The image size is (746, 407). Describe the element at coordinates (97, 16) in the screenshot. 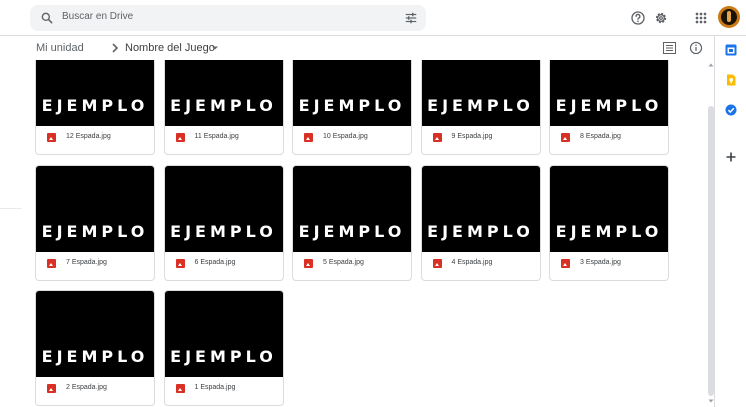

I see `search-input: Buscar en Drive` at that location.